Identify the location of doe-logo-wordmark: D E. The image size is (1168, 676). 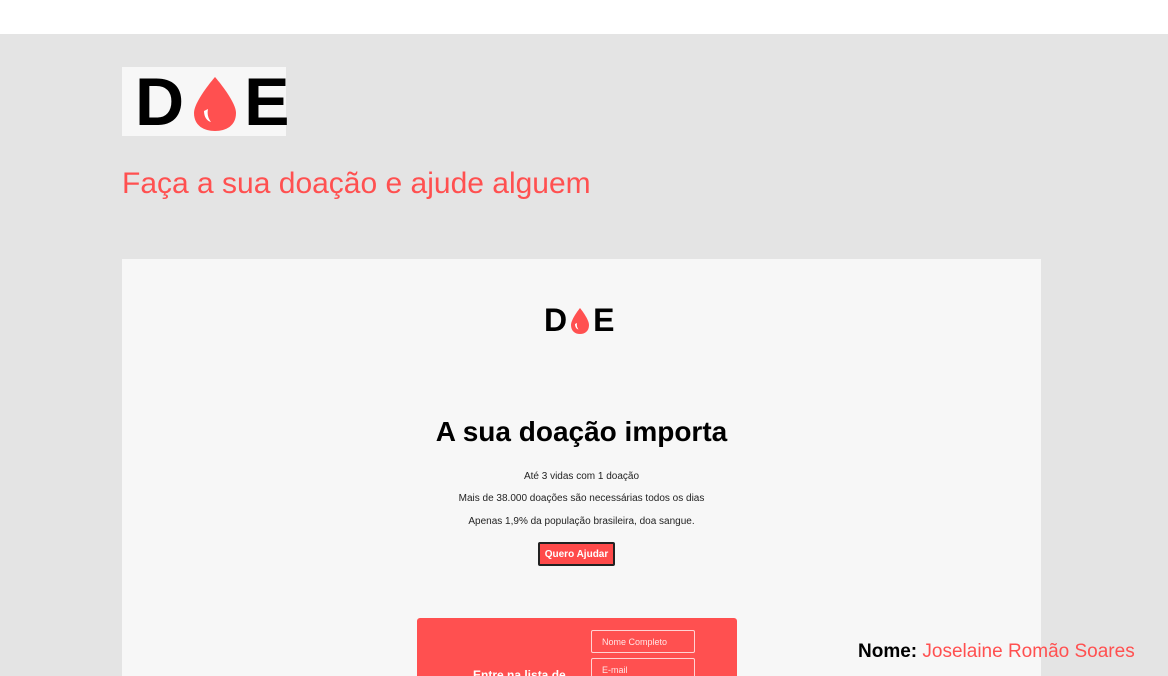
(213, 101).